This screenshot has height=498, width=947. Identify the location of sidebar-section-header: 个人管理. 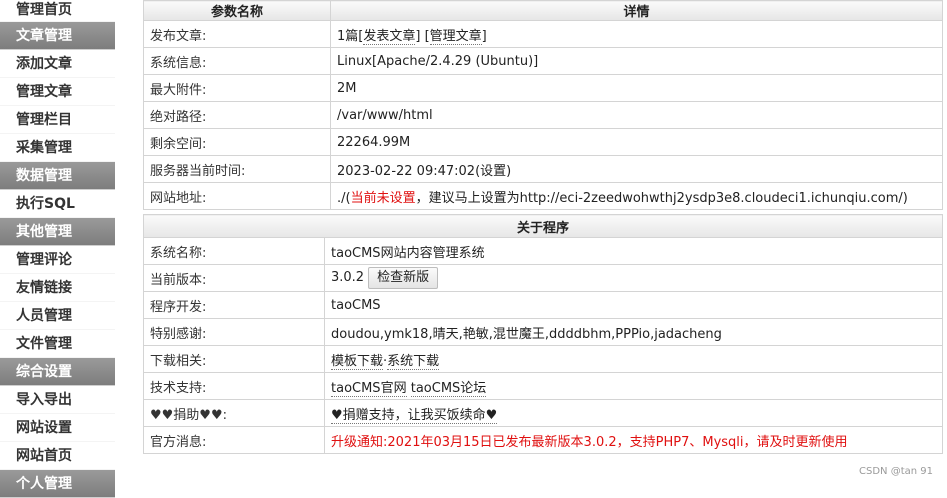
(57, 484).